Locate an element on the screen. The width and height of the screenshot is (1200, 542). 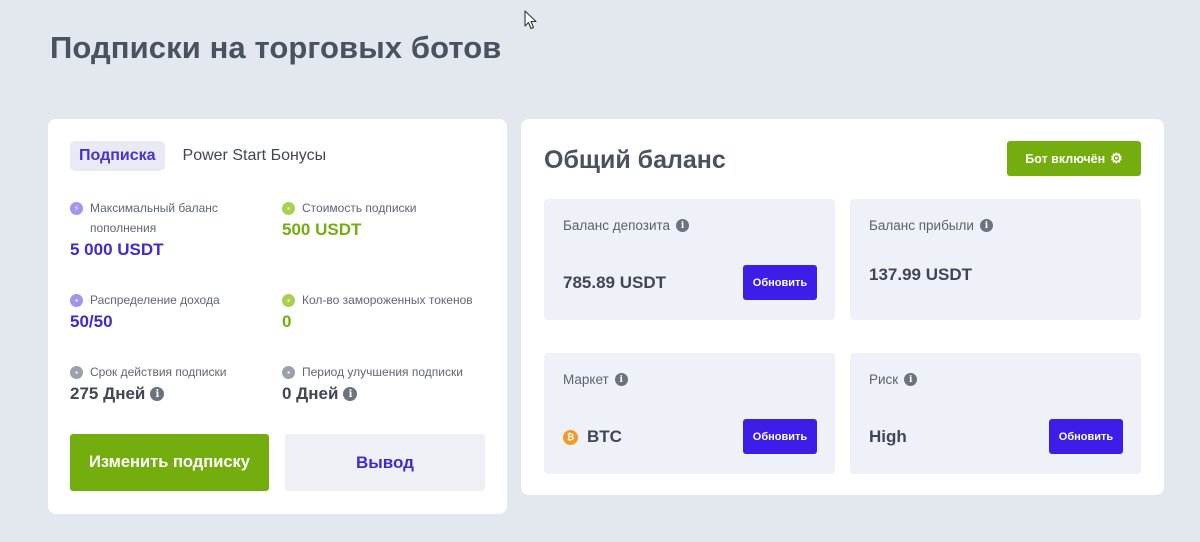
market-panel: Маркет i ₿ BTC Обновить is located at coordinates (689, 413).